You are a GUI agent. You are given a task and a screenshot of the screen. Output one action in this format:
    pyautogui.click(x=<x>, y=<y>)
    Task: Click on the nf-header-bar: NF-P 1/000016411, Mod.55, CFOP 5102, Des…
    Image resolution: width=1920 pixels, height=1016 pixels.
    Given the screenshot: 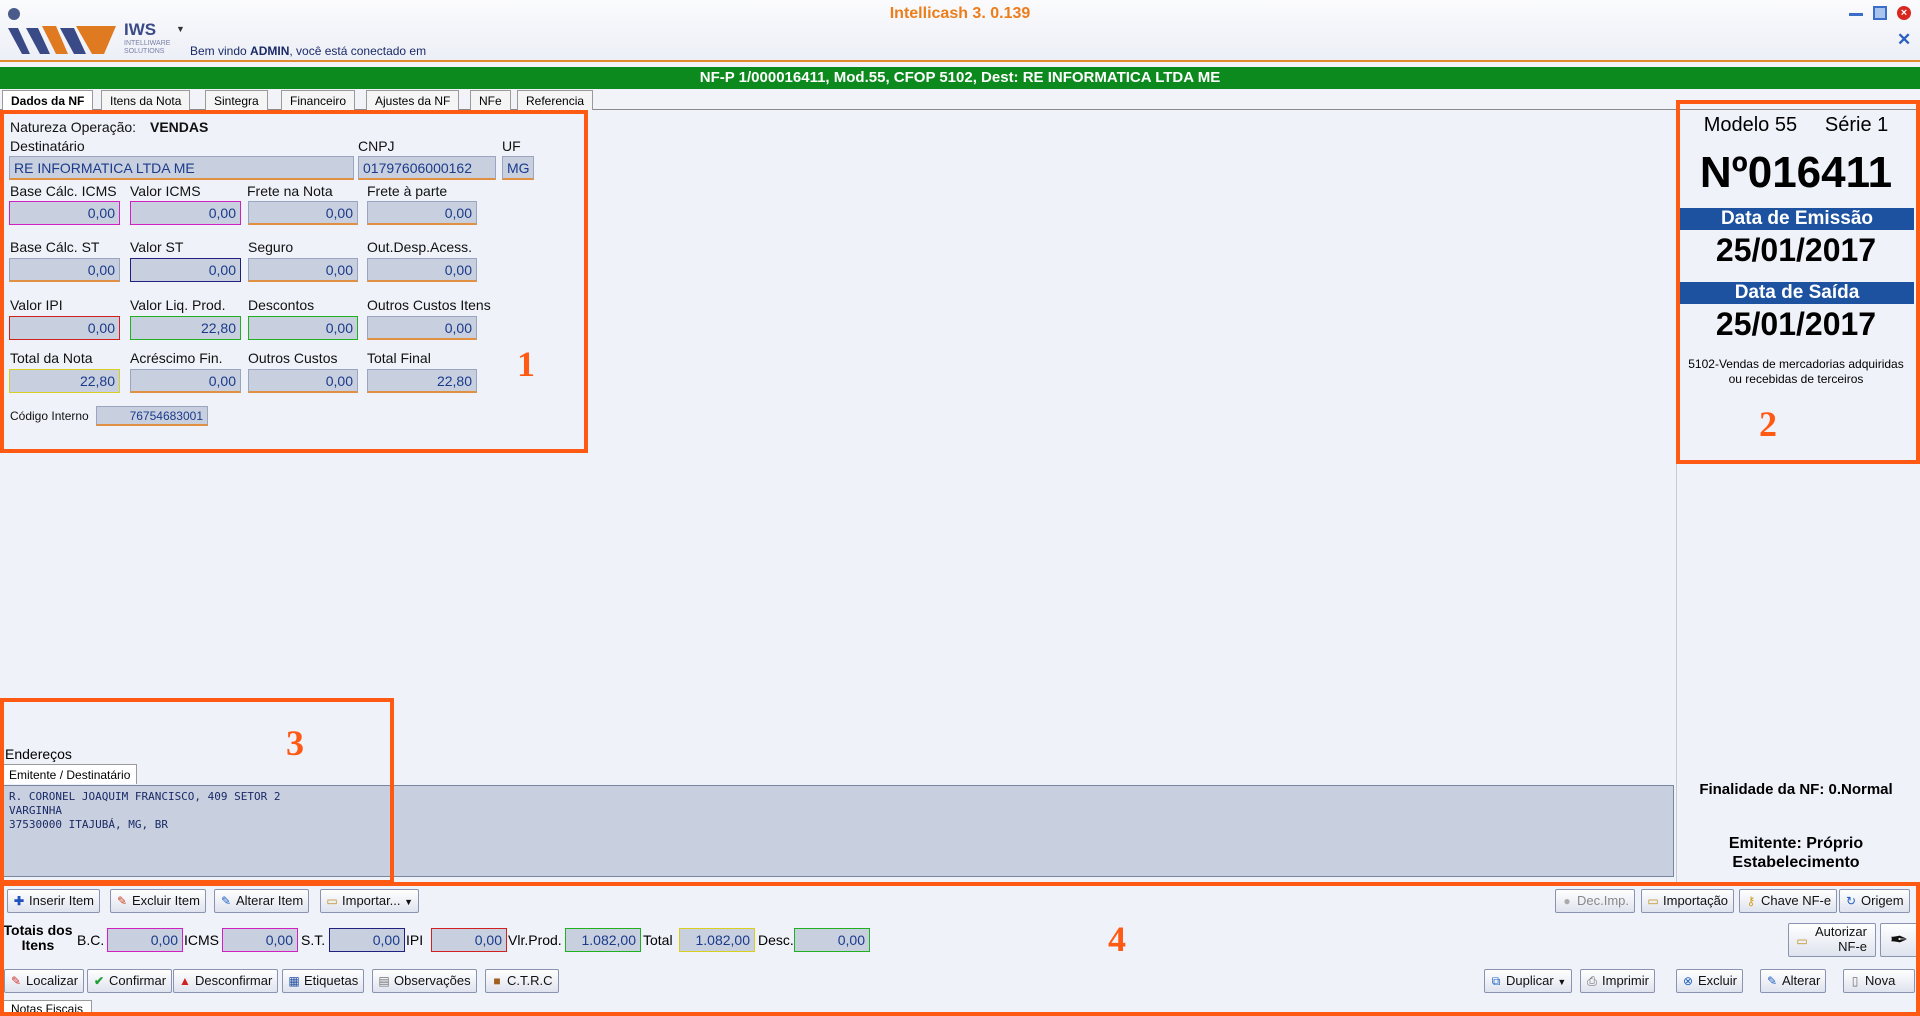 What is the action you would take?
    pyautogui.click(x=960, y=78)
    